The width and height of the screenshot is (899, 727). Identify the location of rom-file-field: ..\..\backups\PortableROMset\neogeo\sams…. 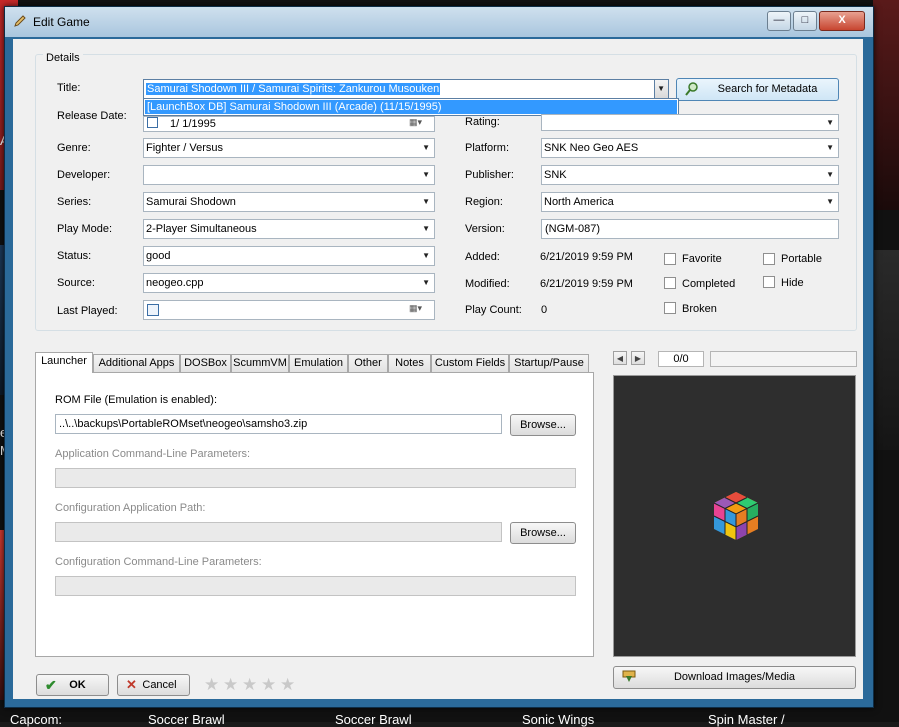
(278, 424).